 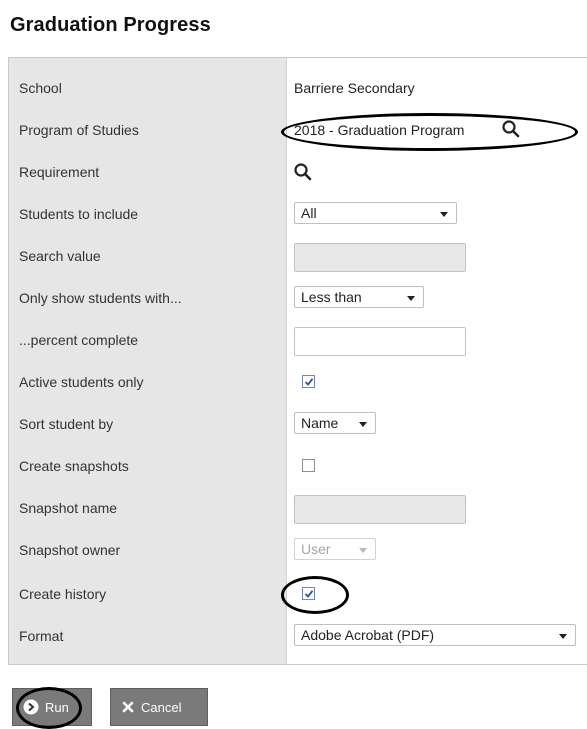 I want to click on close-icon, so click(x=128, y=707).